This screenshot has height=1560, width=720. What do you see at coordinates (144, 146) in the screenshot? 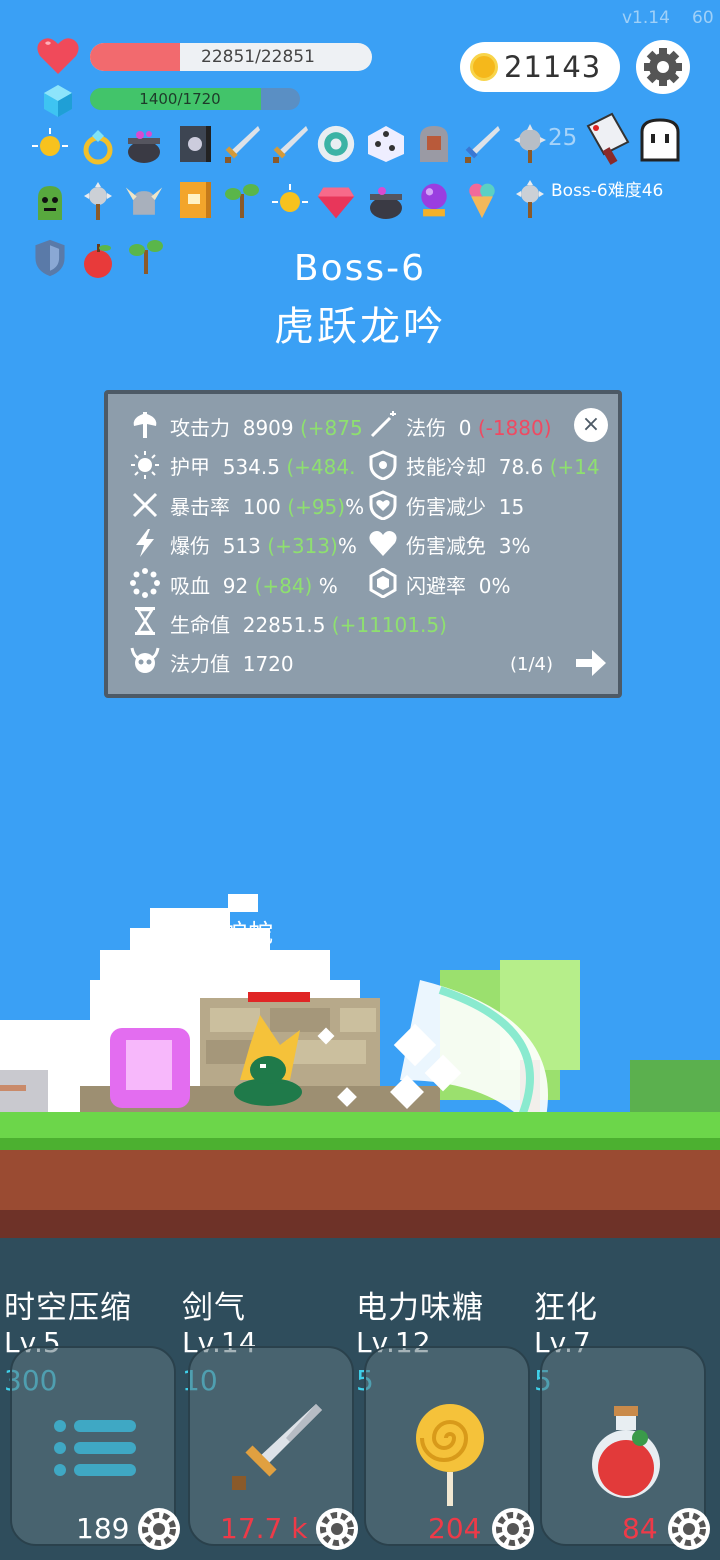
I see `cauldron-icon` at bounding box center [144, 146].